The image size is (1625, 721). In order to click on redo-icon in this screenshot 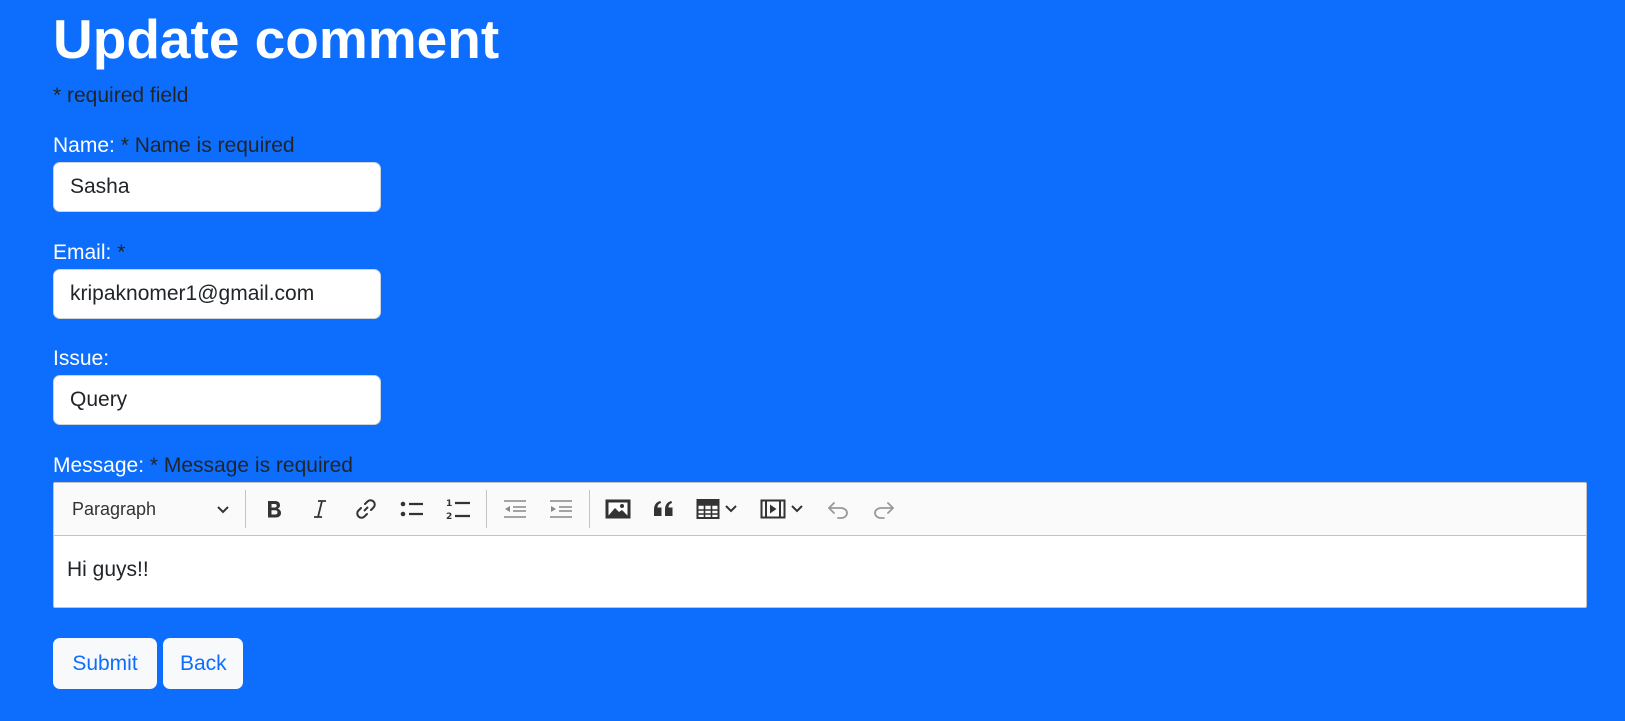, I will do `click(884, 509)`.